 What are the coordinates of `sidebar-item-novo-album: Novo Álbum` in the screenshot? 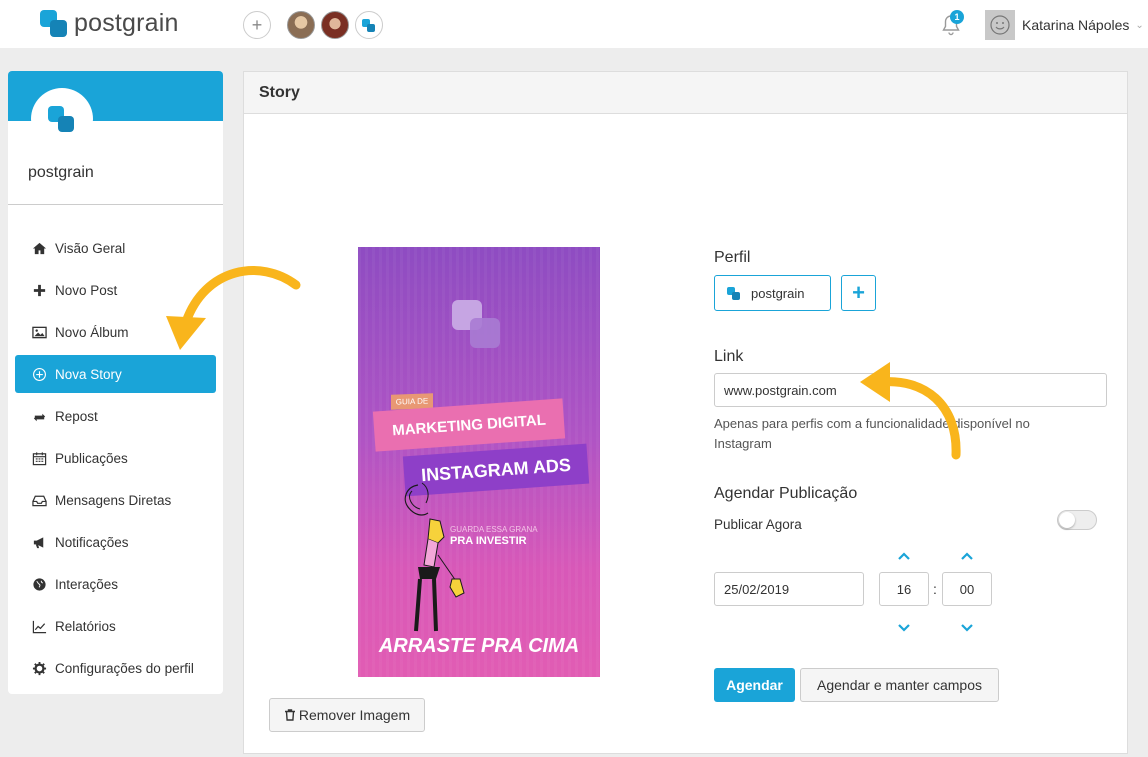 It's located at (115, 332).